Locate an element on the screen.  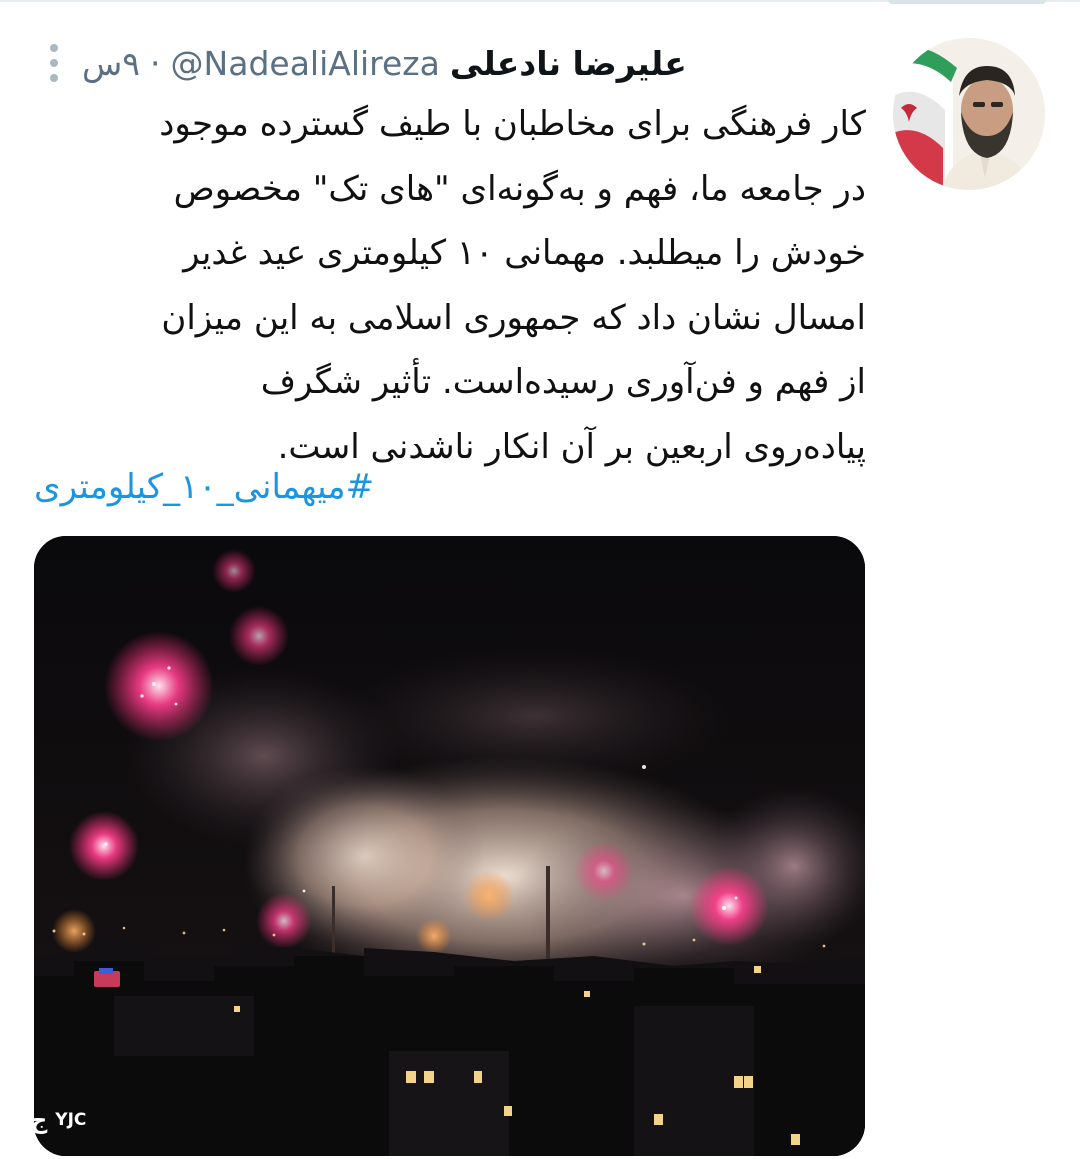
watermark: ج YJC is located at coordinates (58, 1120).